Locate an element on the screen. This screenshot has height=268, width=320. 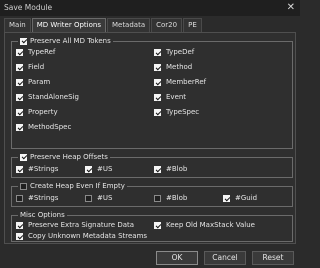
tab-main: Main is located at coordinates (17, 25).